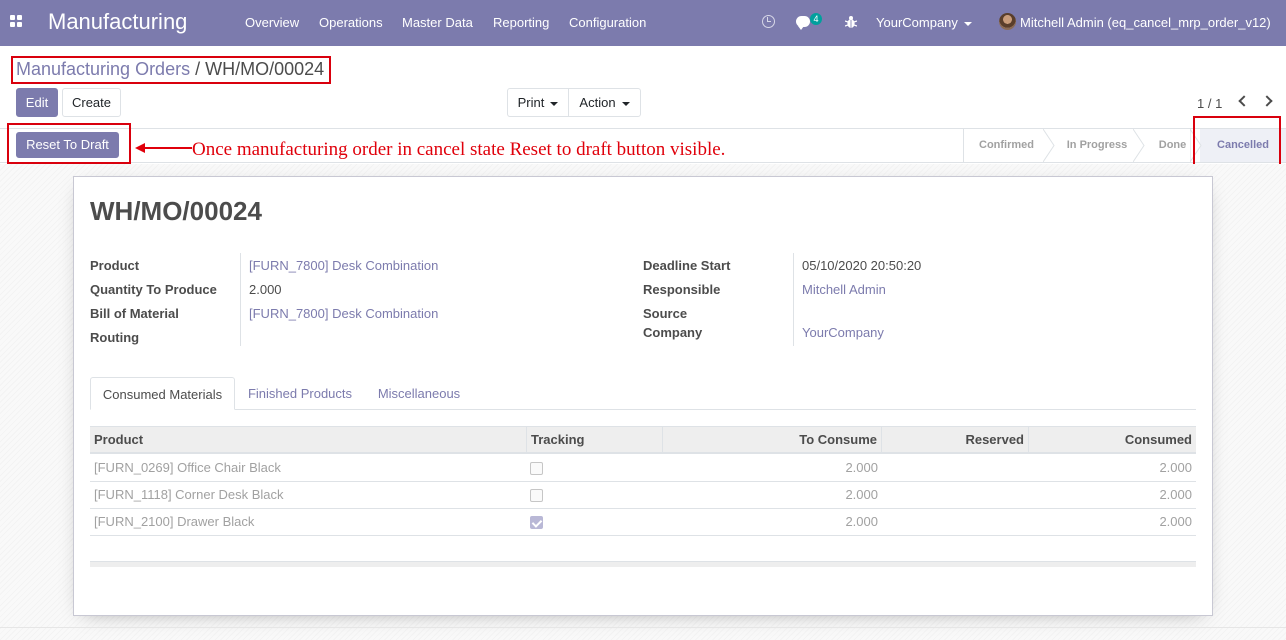 The height and width of the screenshot is (640, 1286). I want to click on deadline-label: Deadline Start, so click(687, 265).